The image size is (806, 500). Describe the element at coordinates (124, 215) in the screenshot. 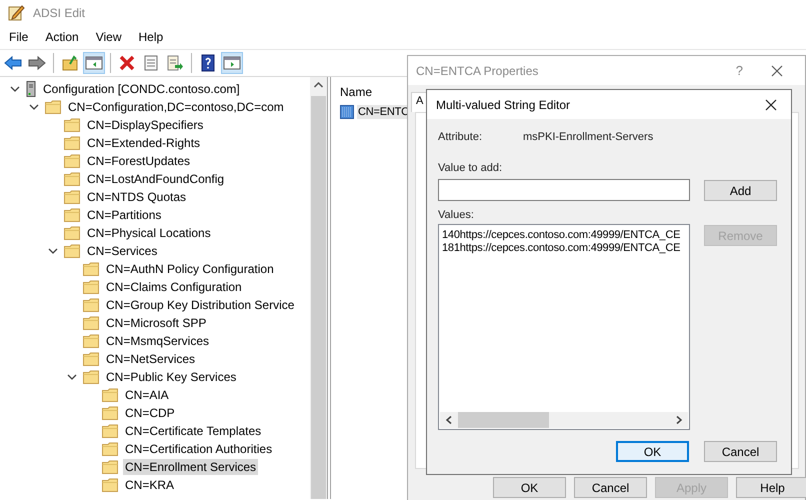

I see `tree-item: CN=Partitions` at that location.